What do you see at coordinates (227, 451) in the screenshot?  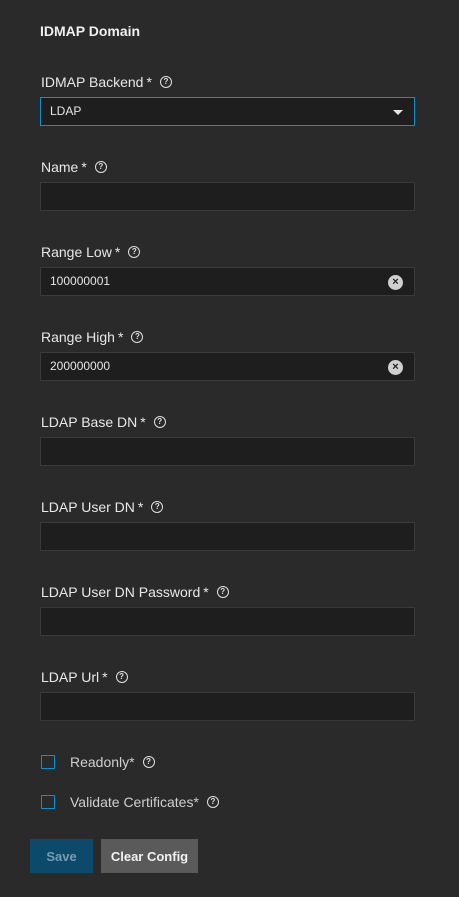 I see `ldap-base-dn-input` at bounding box center [227, 451].